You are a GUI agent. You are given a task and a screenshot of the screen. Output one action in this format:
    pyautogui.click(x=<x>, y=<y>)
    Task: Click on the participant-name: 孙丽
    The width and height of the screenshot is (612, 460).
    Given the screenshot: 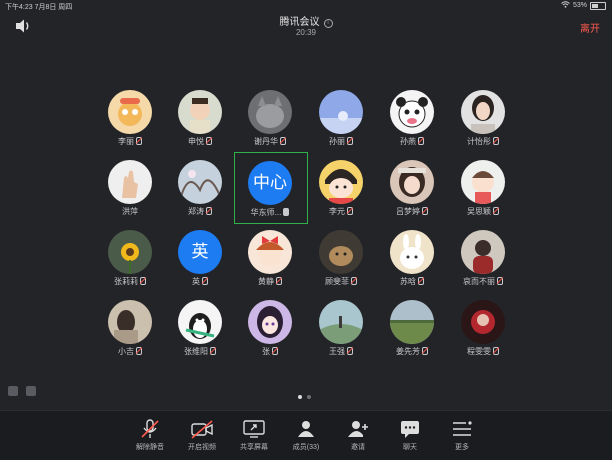 What is the action you would take?
    pyautogui.click(x=341, y=141)
    